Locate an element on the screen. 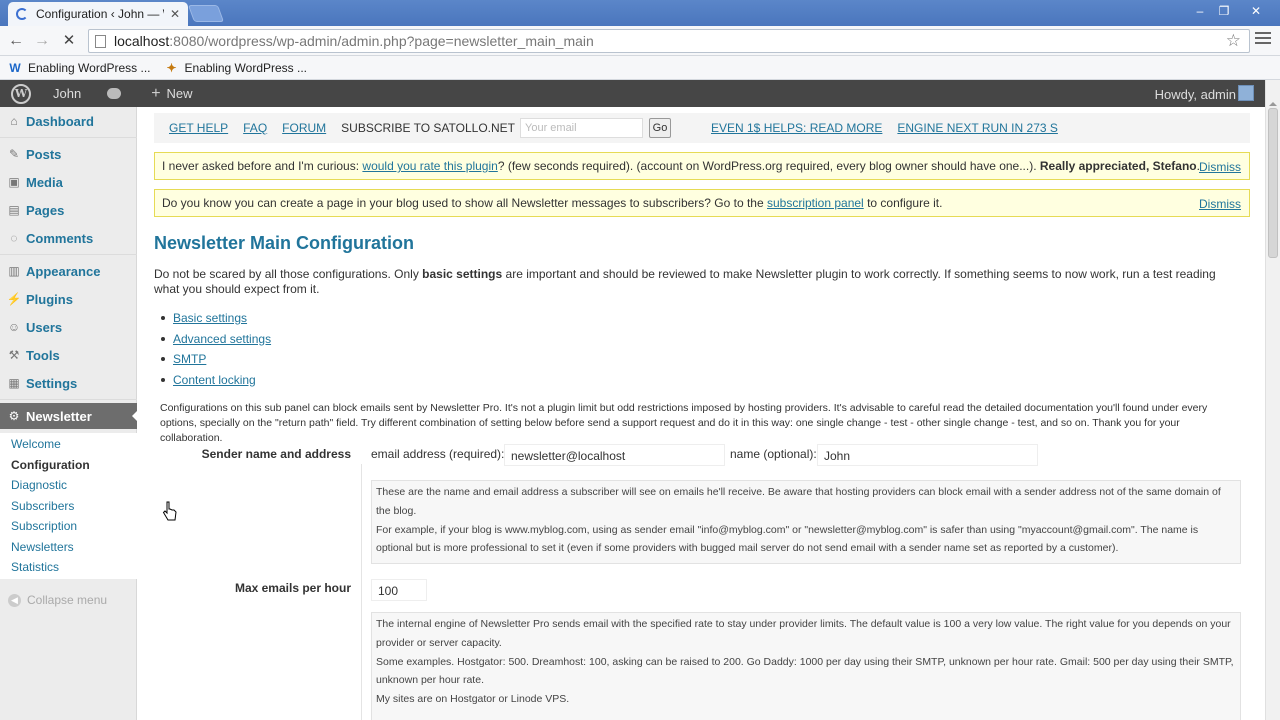  engine-next-run-link: ENGINE NEXT RUN IN 273 S is located at coordinates (977, 128).